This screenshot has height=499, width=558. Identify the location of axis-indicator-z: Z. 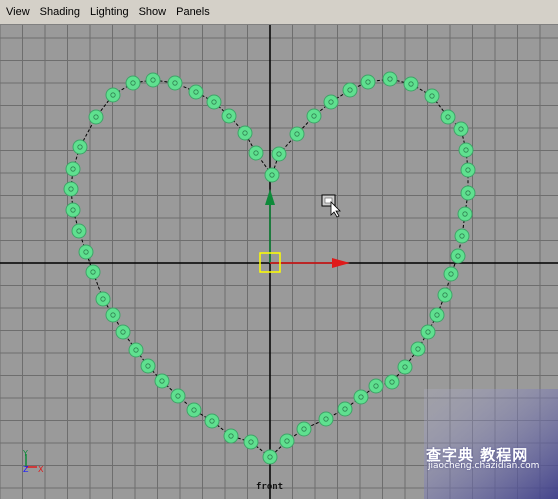
(26, 469).